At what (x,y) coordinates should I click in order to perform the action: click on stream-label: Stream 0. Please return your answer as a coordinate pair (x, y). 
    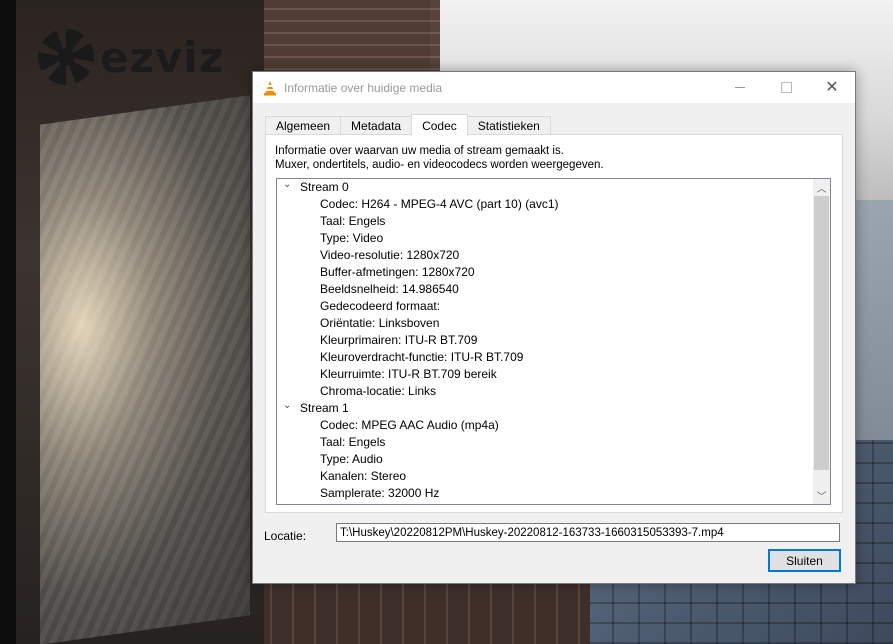
    Looking at the image, I should click on (324, 187).